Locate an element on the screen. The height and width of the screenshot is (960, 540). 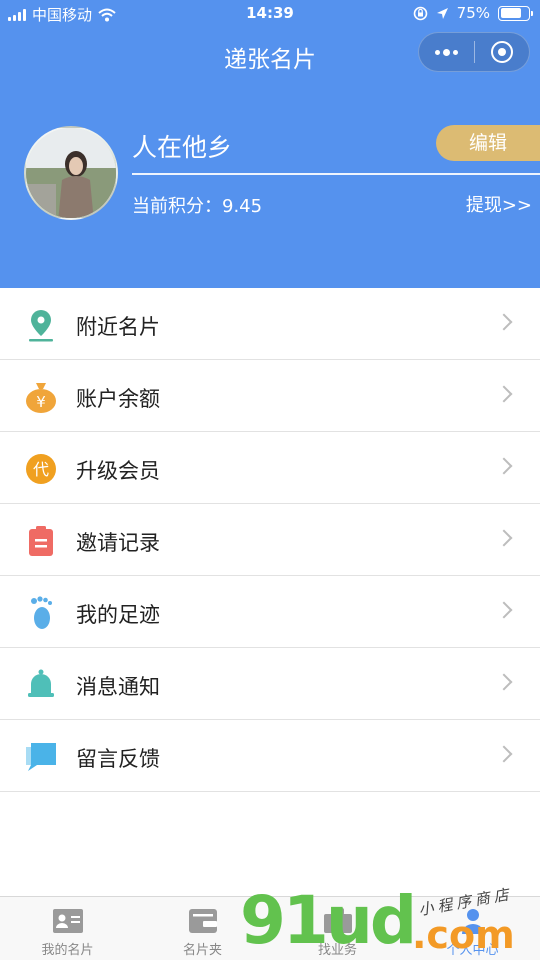
miniprogram-capsule is located at coordinates (474, 52).